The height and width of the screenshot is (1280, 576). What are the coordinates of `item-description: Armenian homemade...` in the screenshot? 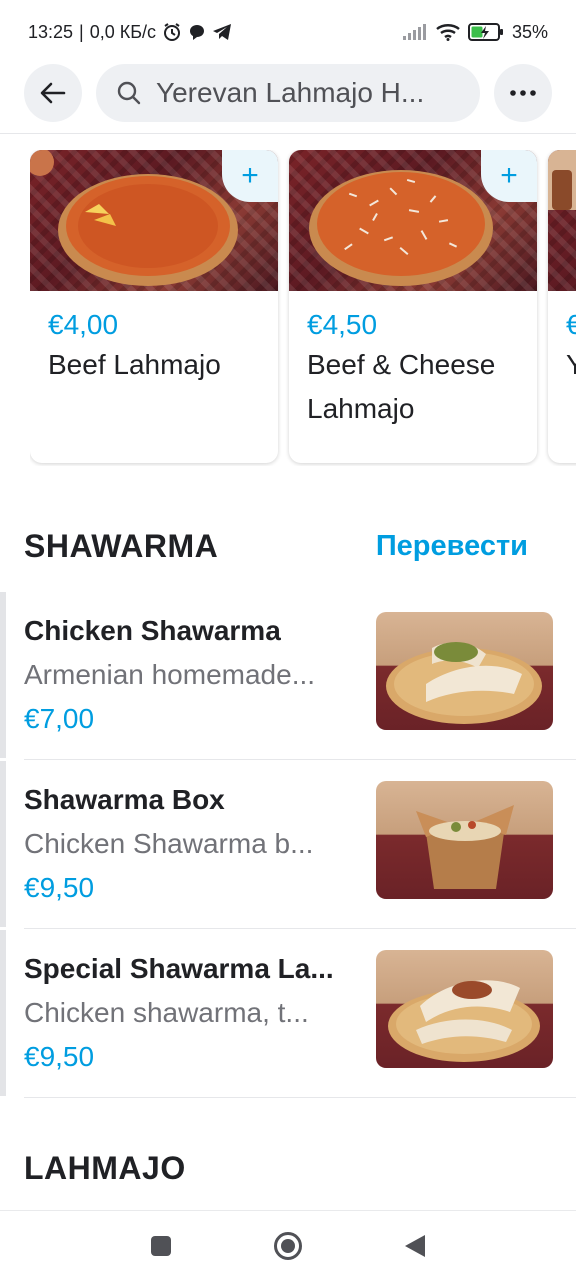 It's located at (170, 674).